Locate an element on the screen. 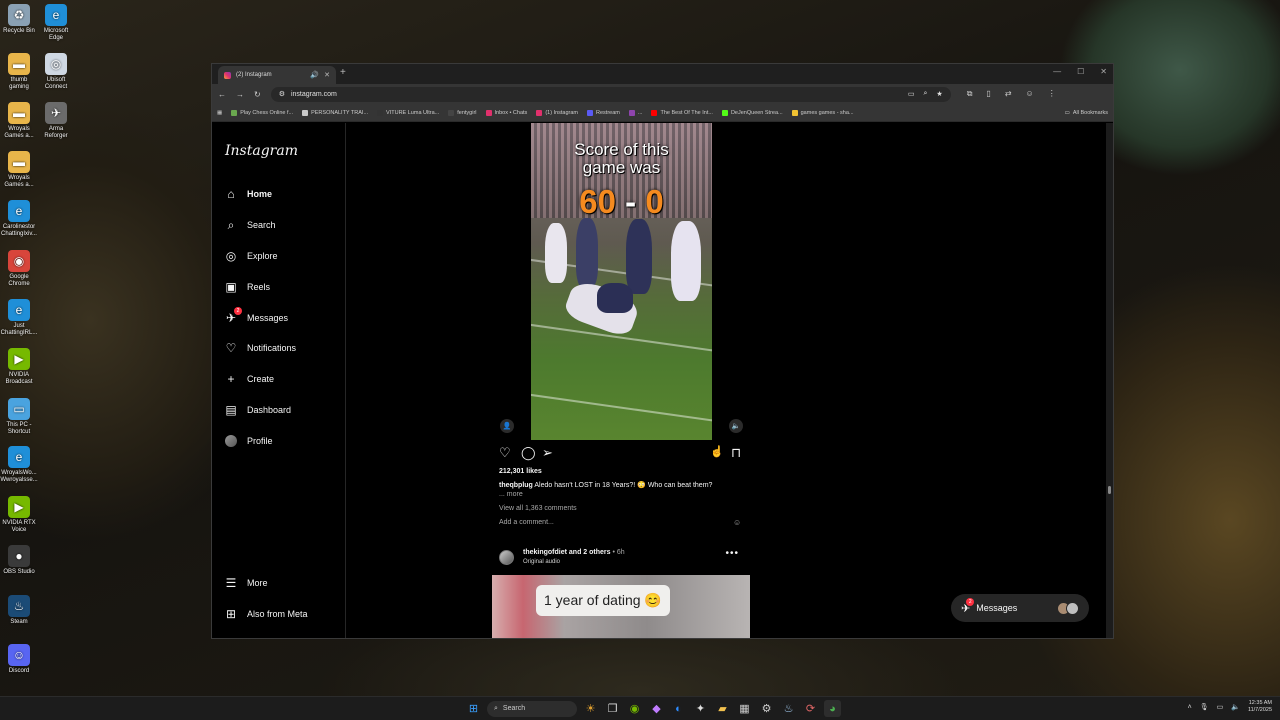  task-view-icon: ❐ is located at coordinates (612, 708).